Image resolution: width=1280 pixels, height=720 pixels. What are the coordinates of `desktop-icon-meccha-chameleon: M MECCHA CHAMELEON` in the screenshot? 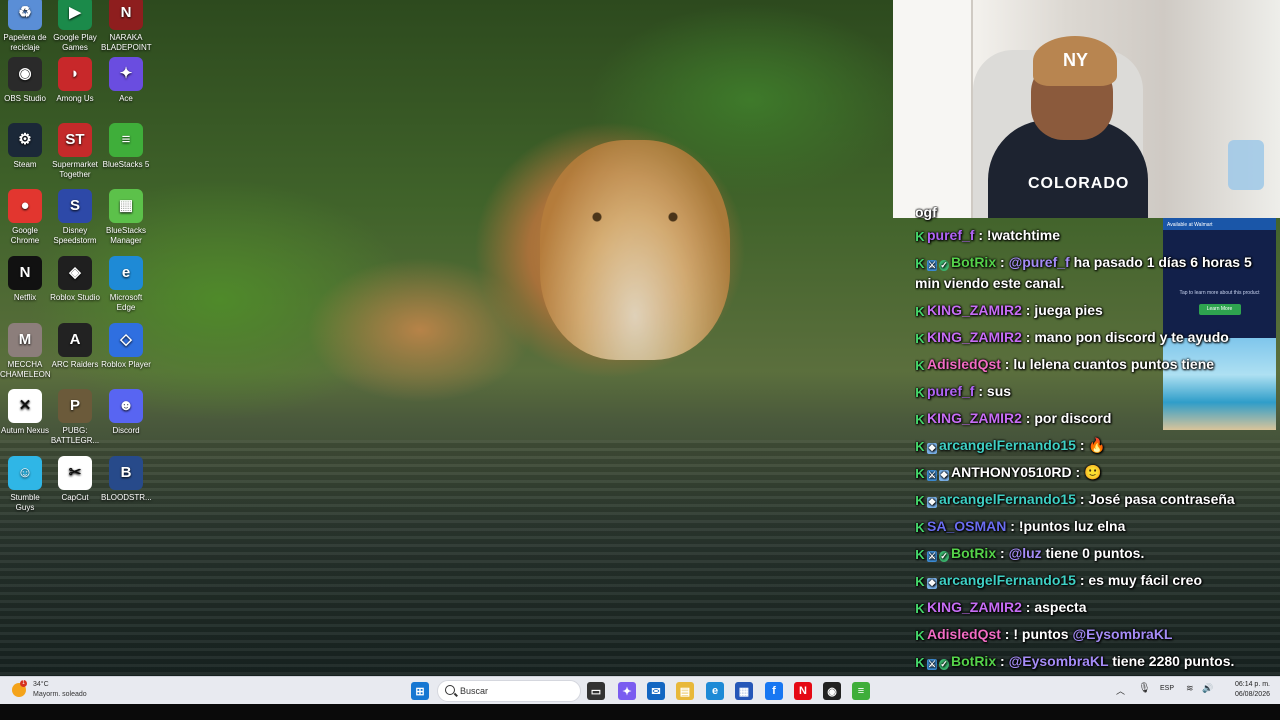 It's located at (25, 351).